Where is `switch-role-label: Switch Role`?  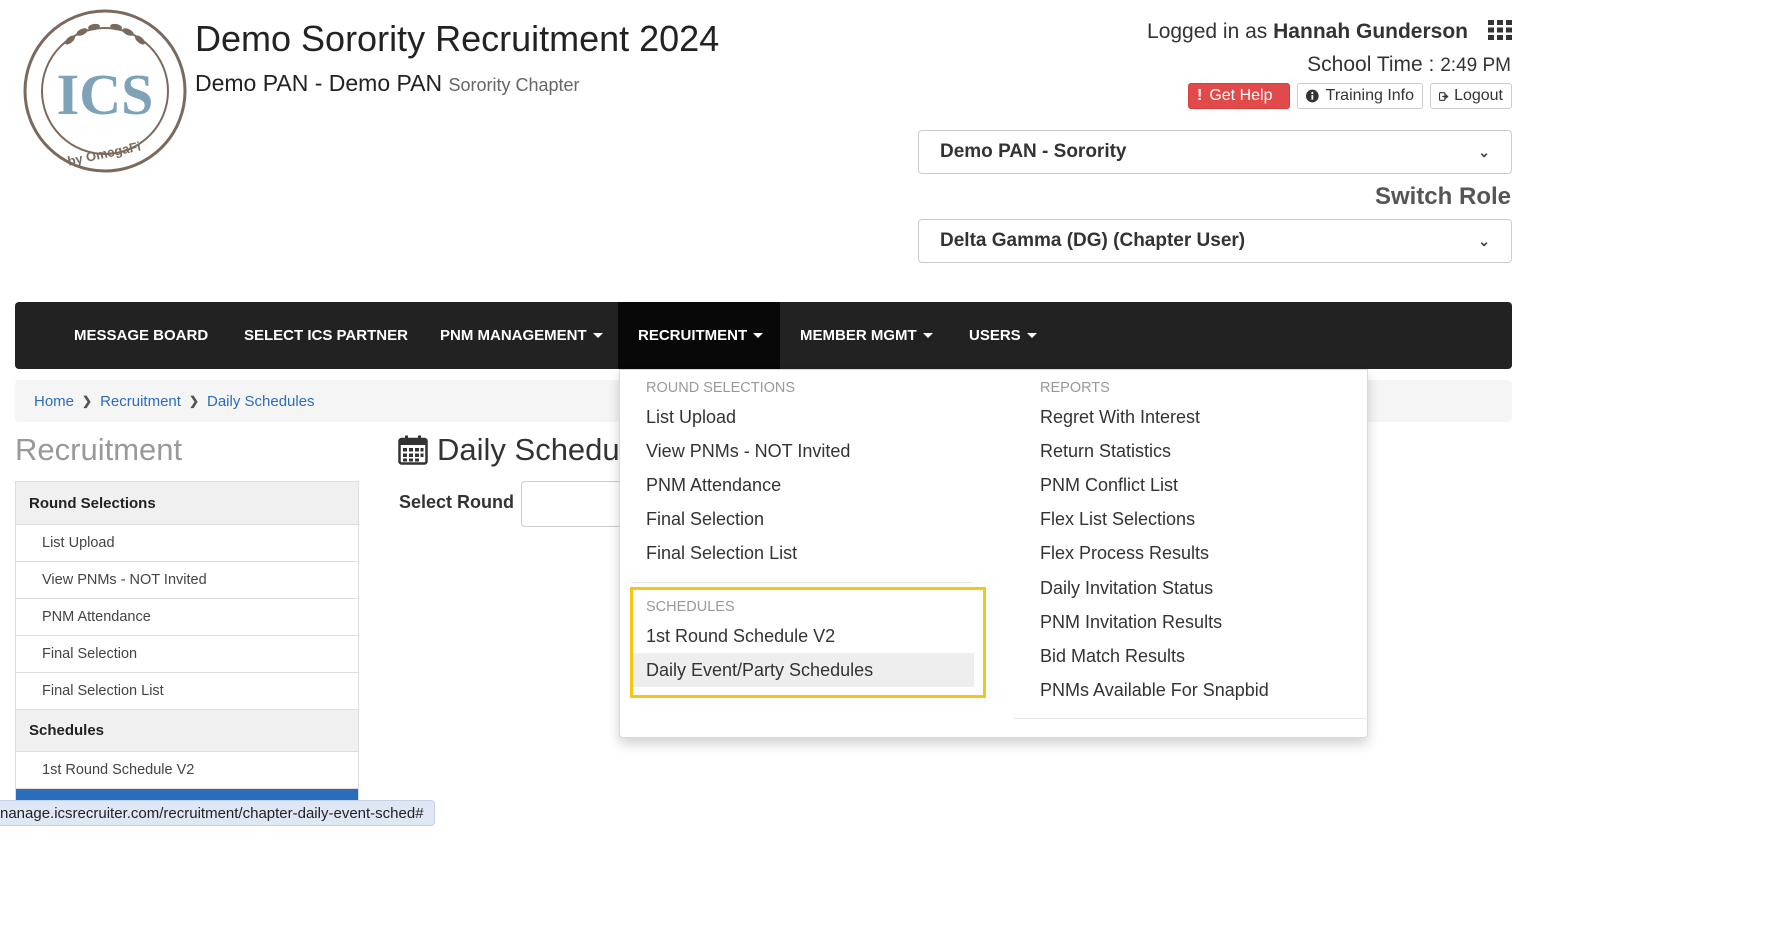
switch-role-label: Switch Role is located at coordinates (1442, 196).